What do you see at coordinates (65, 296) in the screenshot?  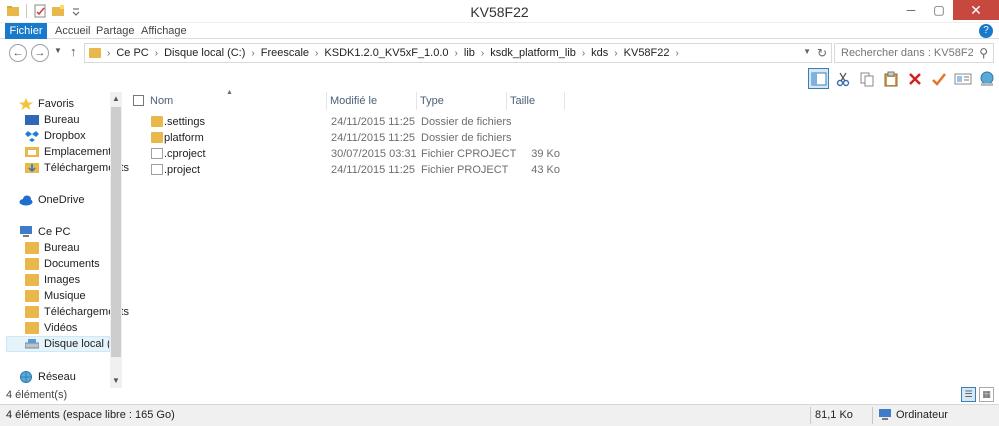 I see `nav-label: Musique` at bounding box center [65, 296].